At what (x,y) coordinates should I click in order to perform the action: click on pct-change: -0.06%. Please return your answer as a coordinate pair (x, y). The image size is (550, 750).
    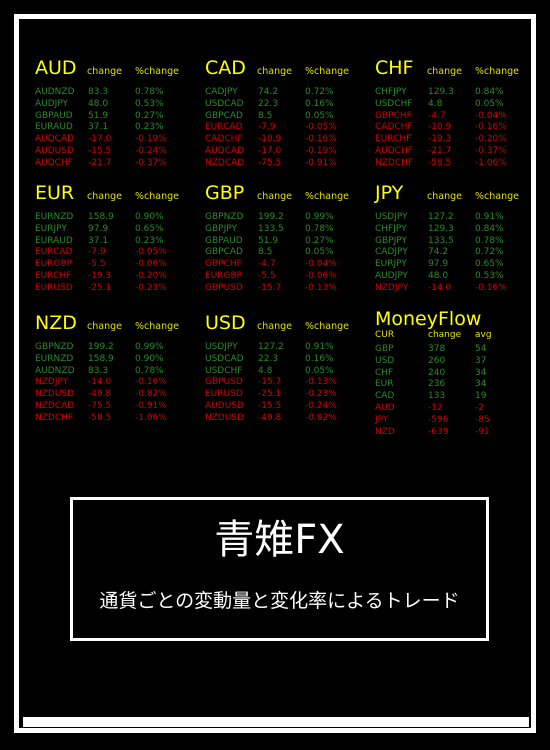
    Looking at the image, I should click on (151, 264).